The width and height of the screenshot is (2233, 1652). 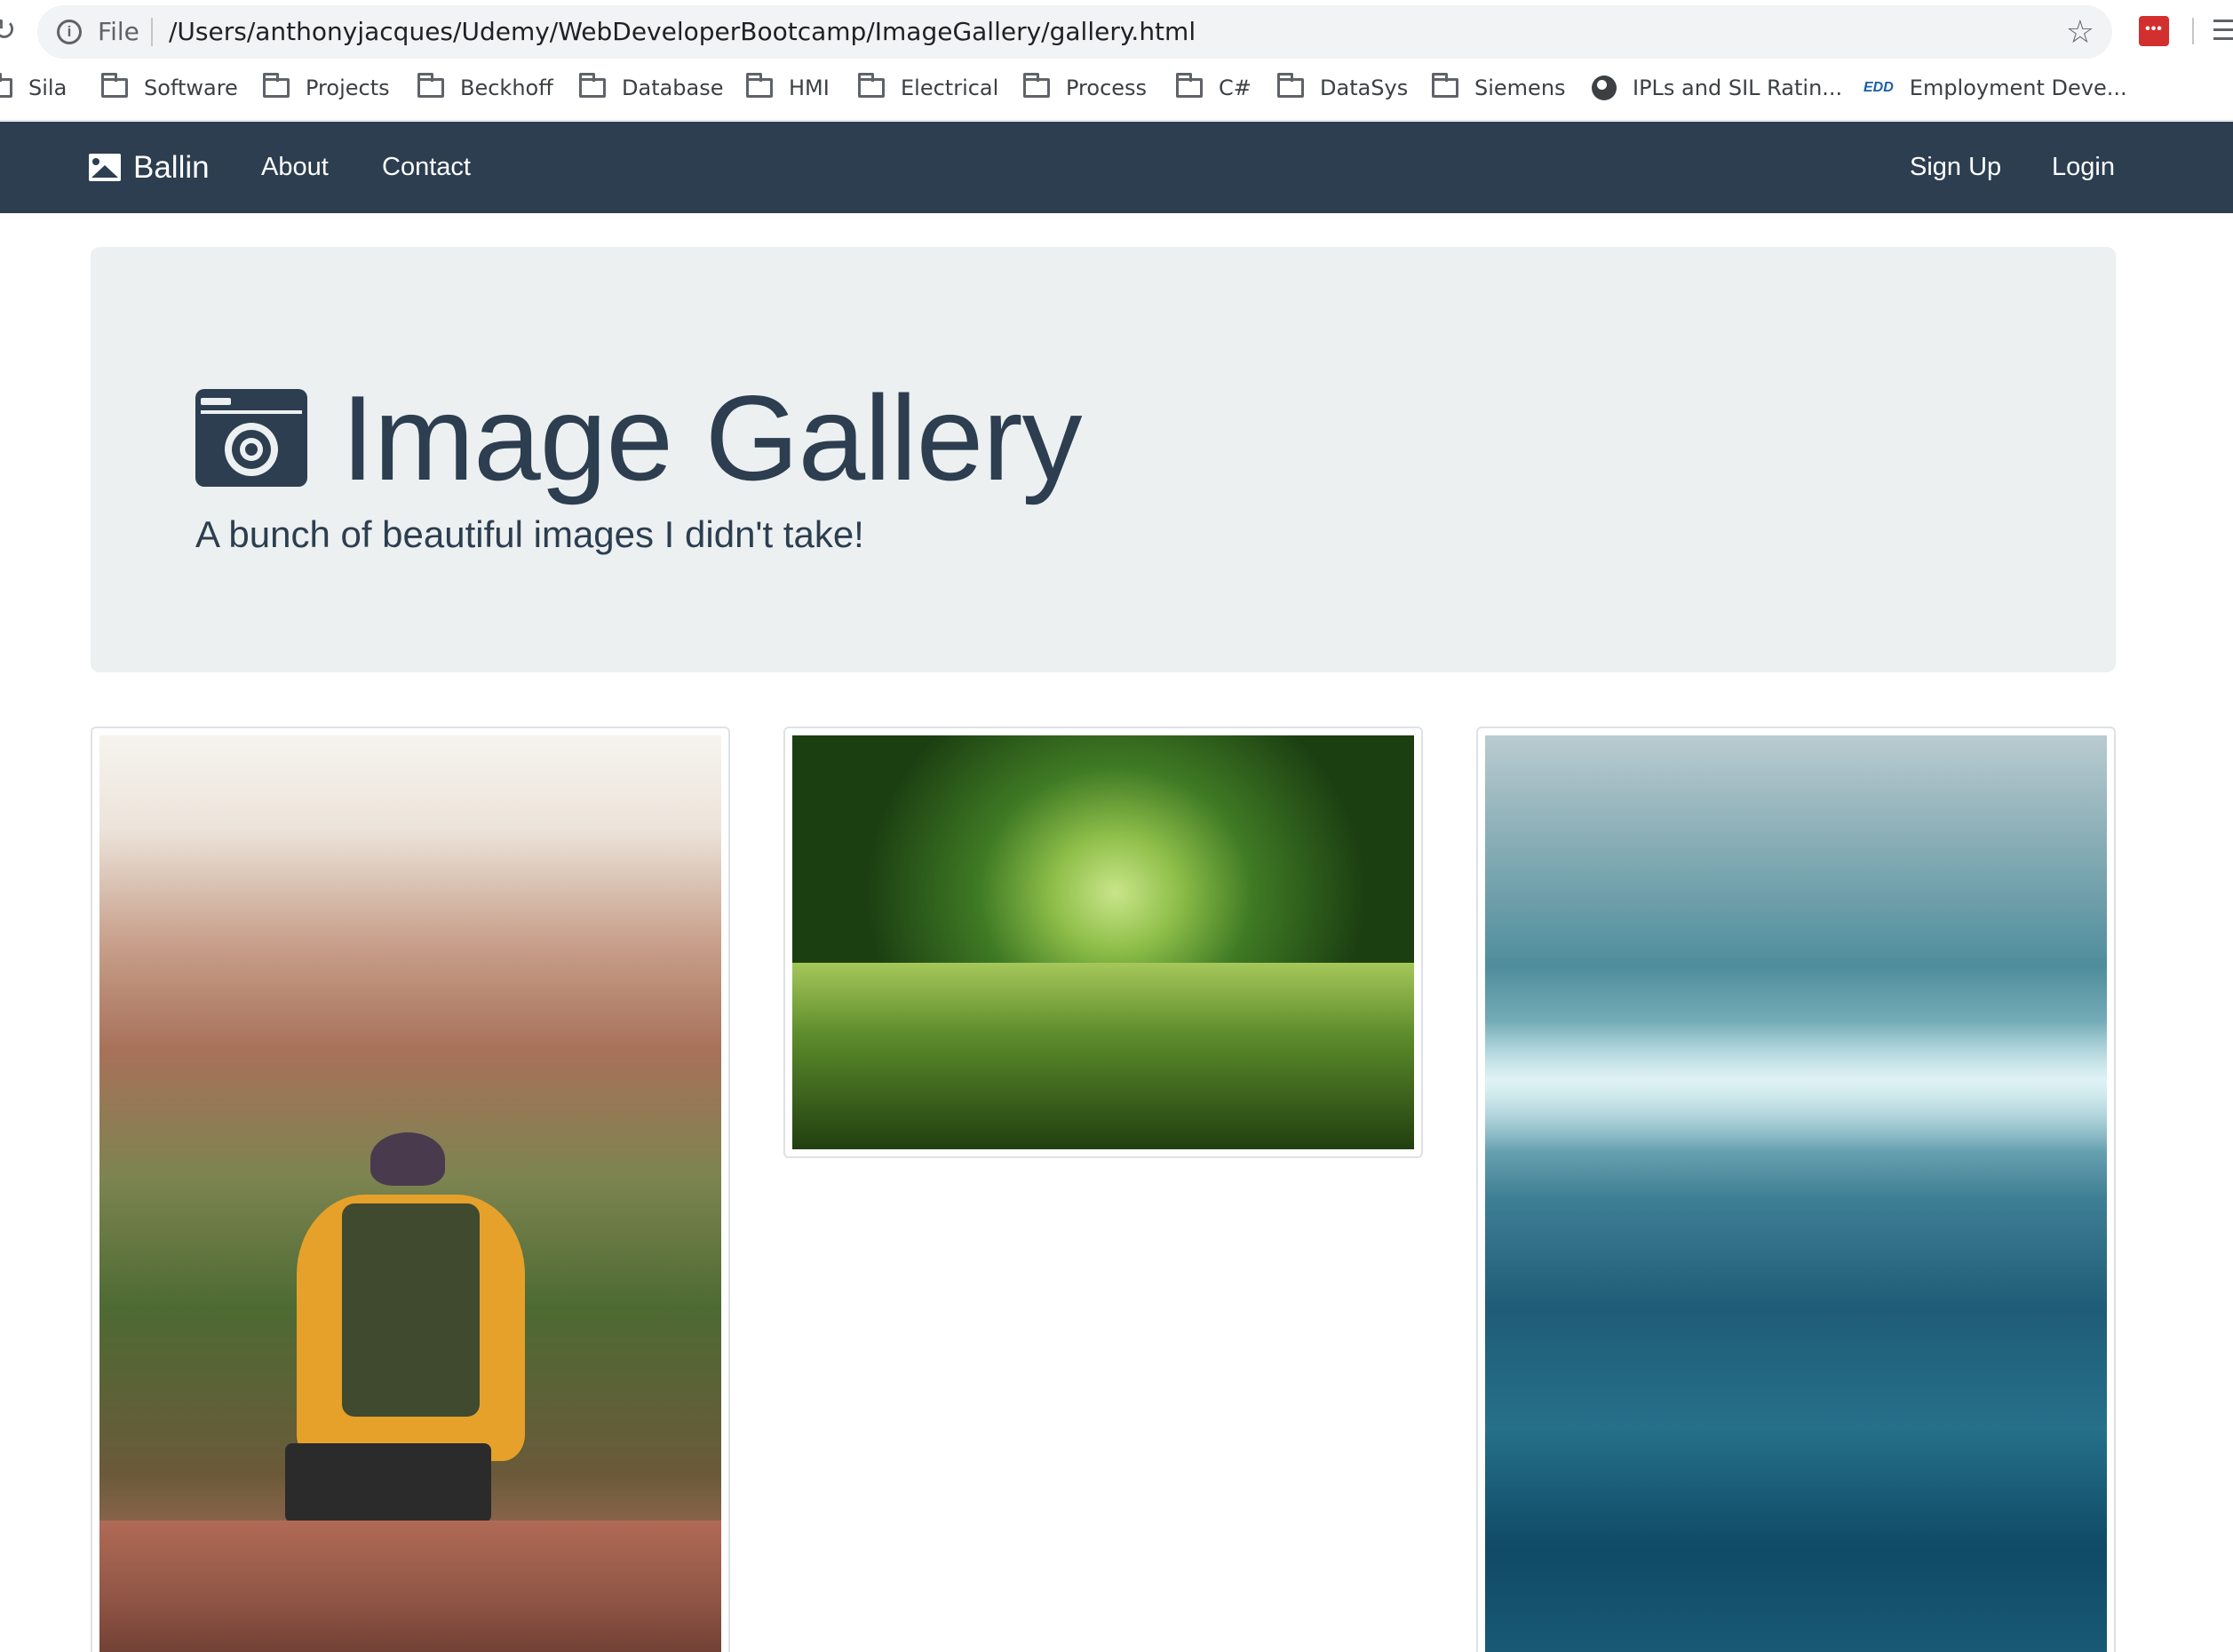 I want to click on bookmark-csharp: C#, so click(x=1214, y=88).